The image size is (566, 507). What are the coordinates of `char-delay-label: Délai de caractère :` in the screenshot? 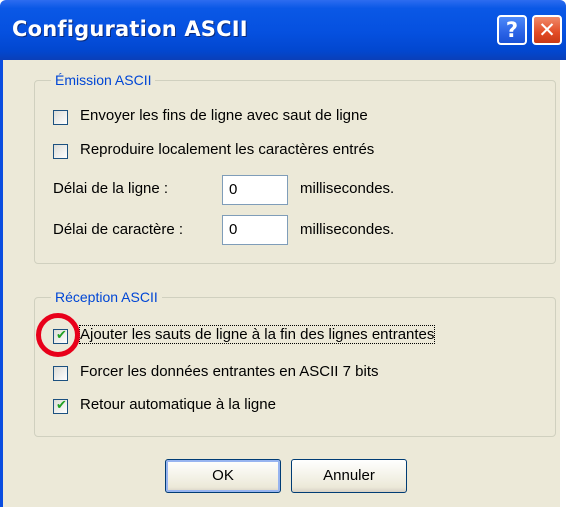 It's located at (118, 229).